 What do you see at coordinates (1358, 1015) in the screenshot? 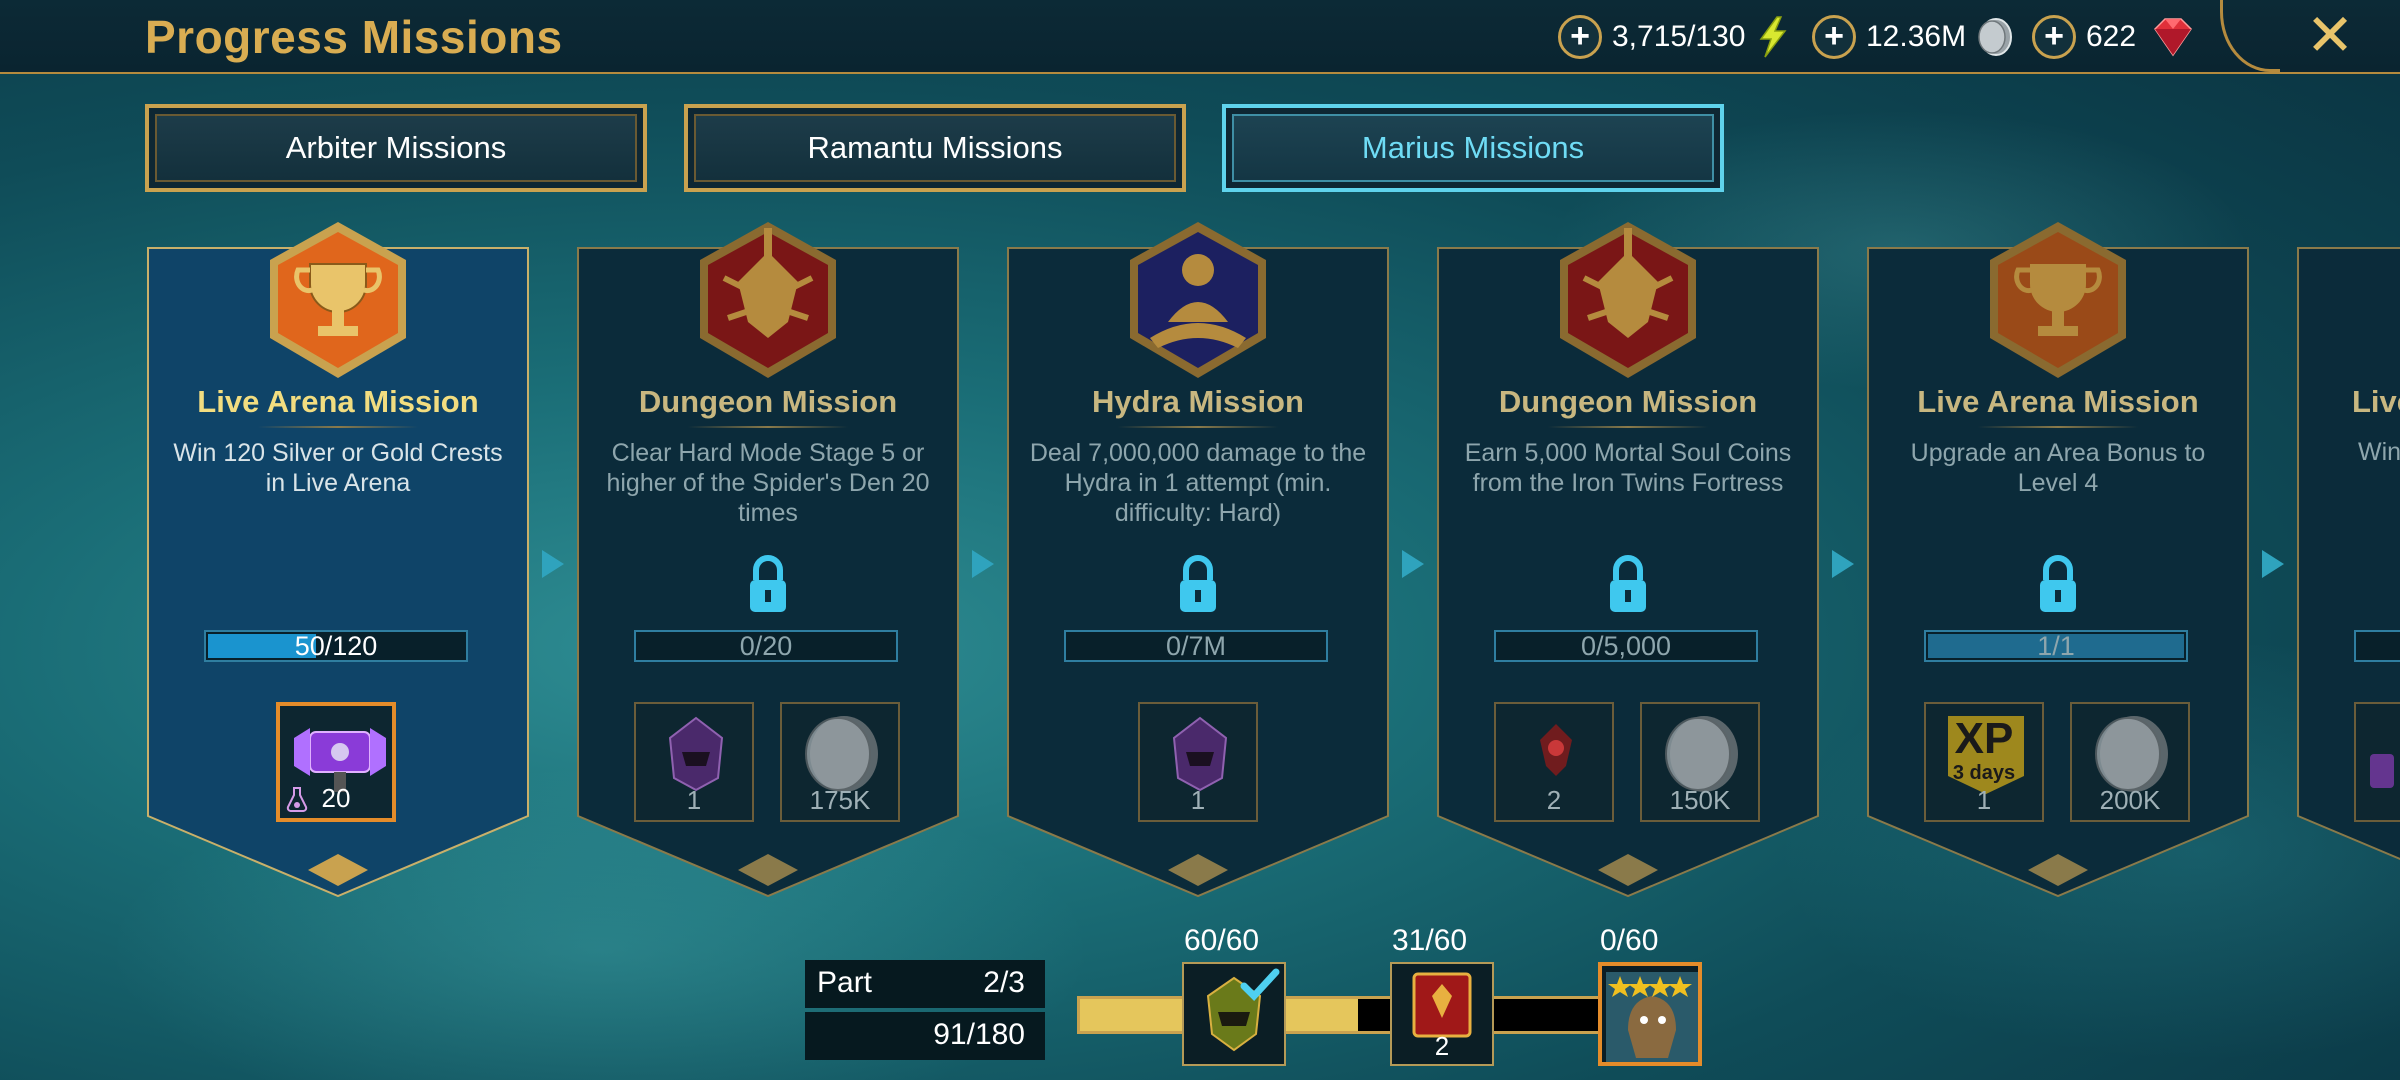
I see `milestone-progress-track` at bounding box center [1358, 1015].